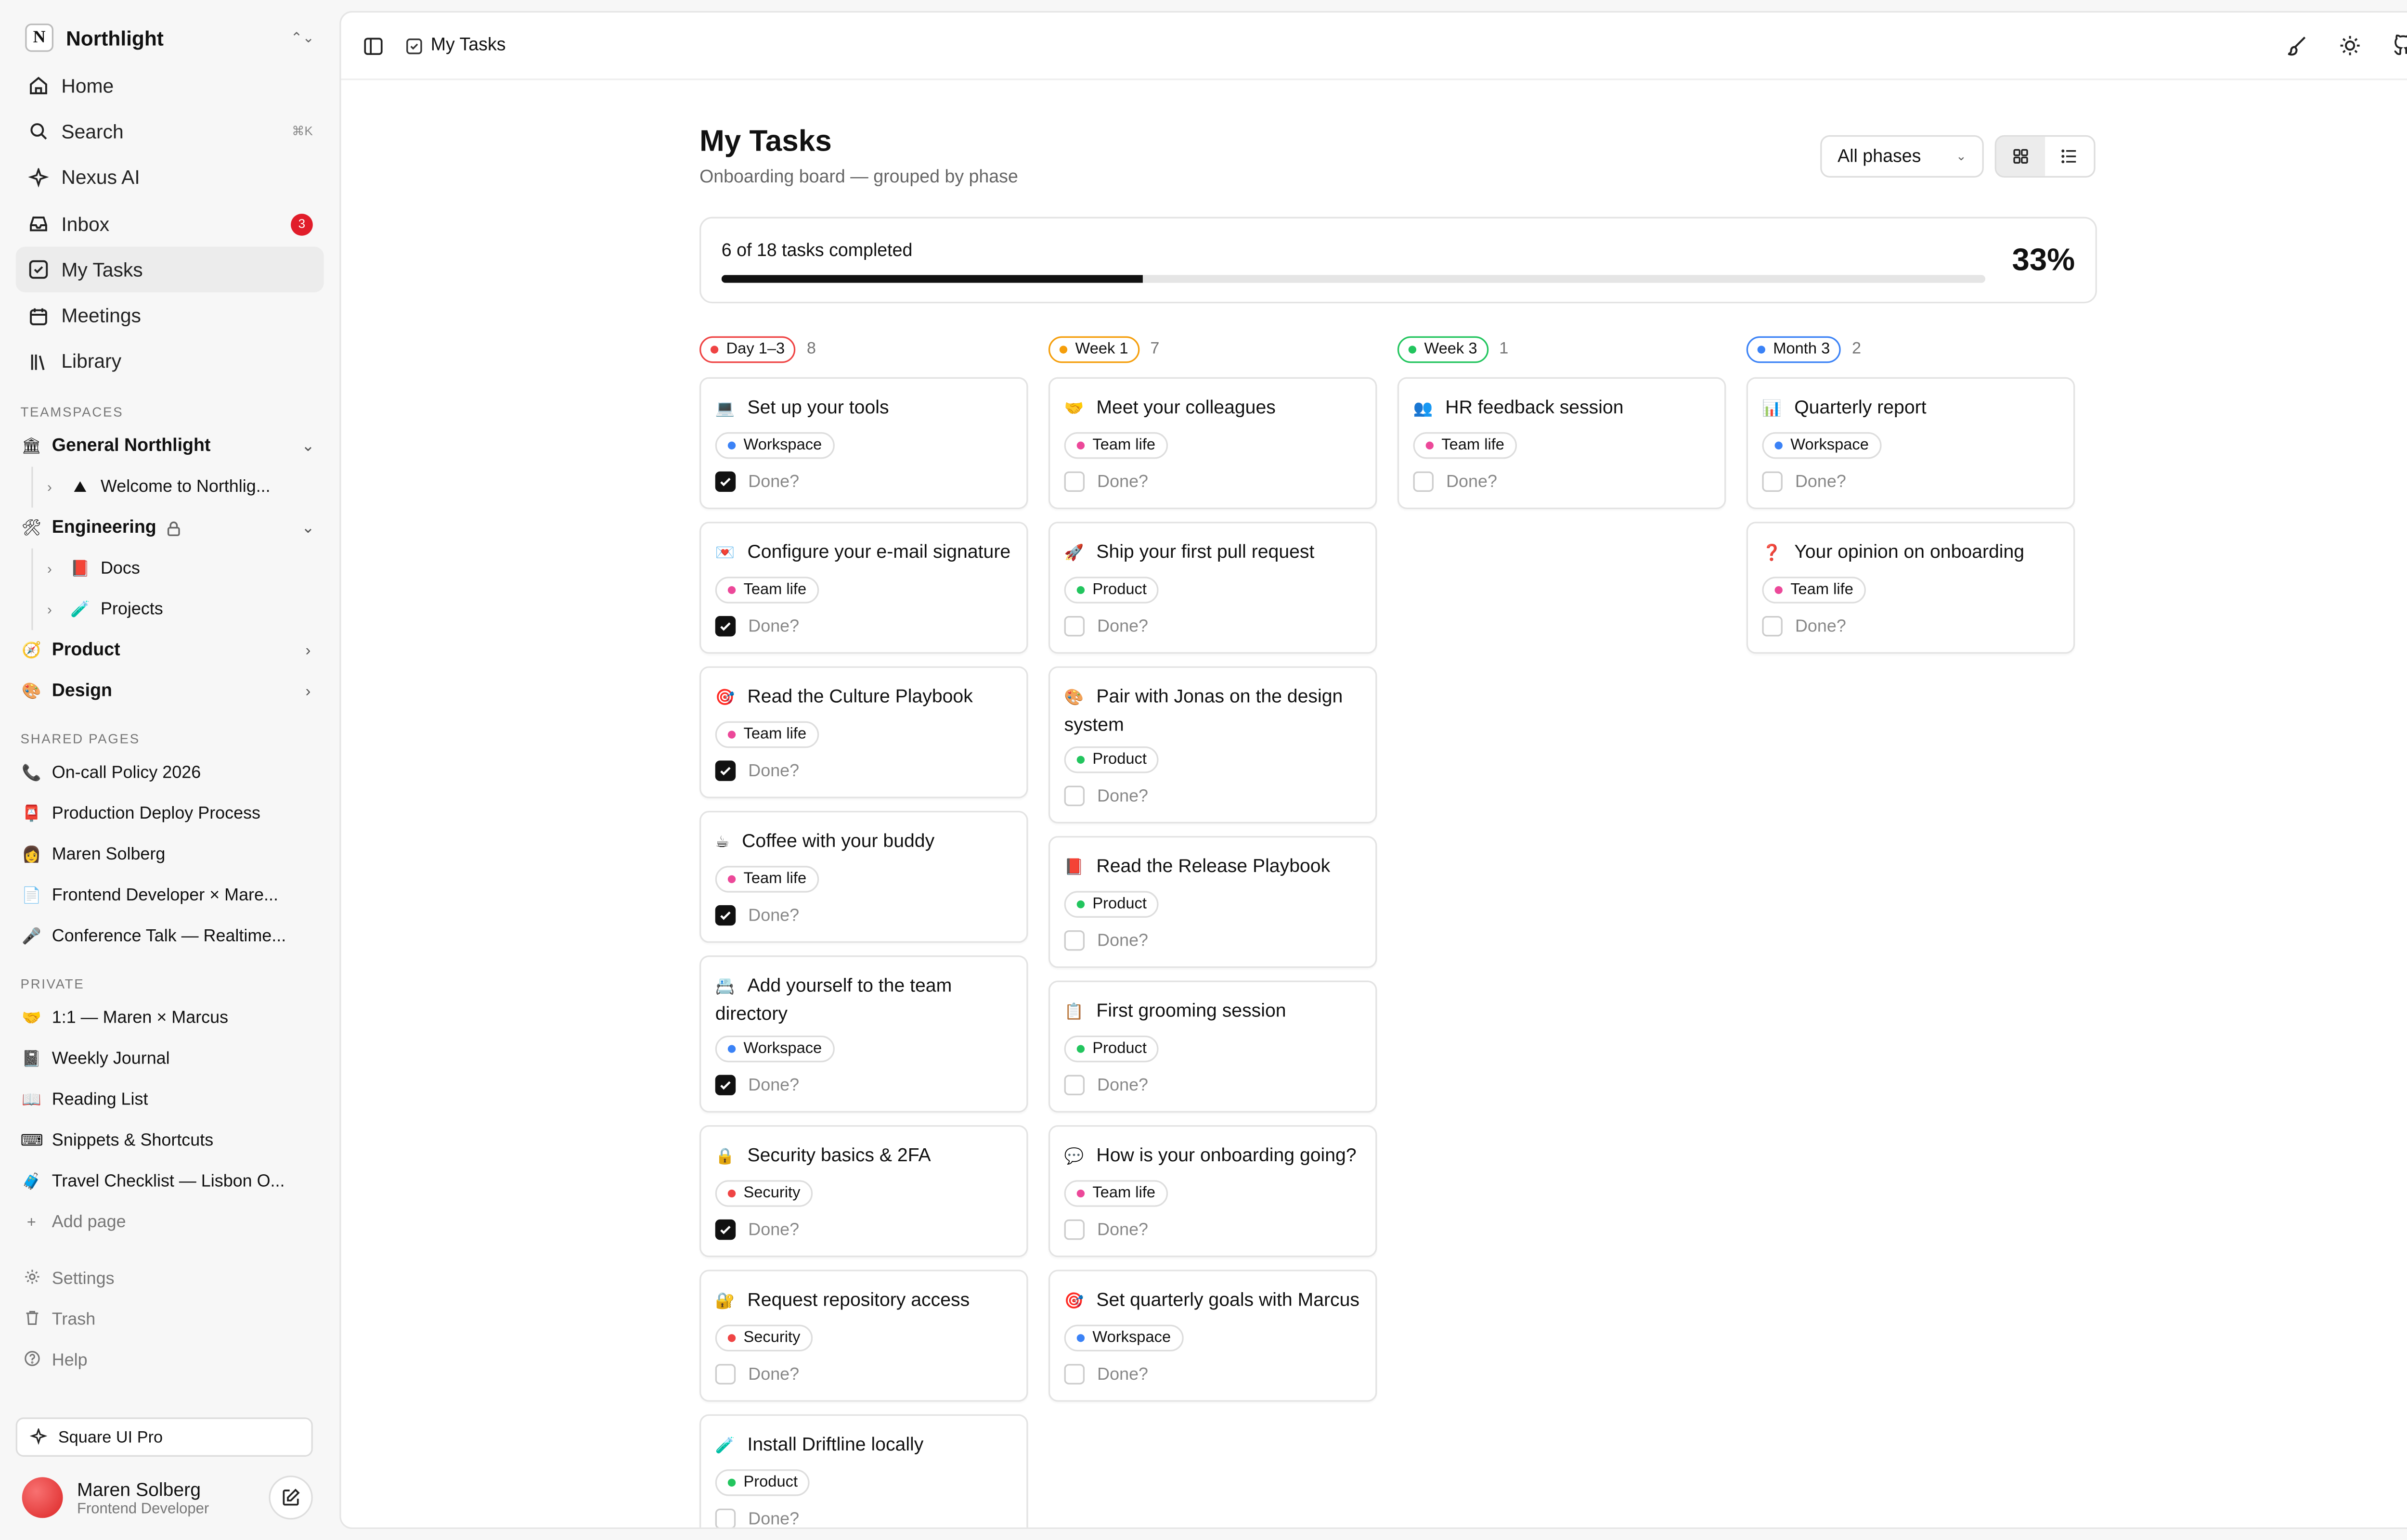 The image size is (2407, 1540). Describe the element at coordinates (1212, 443) in the screenshot. I see `task-card: 🤝 Meet your colleagues Team life Done?` at that location.